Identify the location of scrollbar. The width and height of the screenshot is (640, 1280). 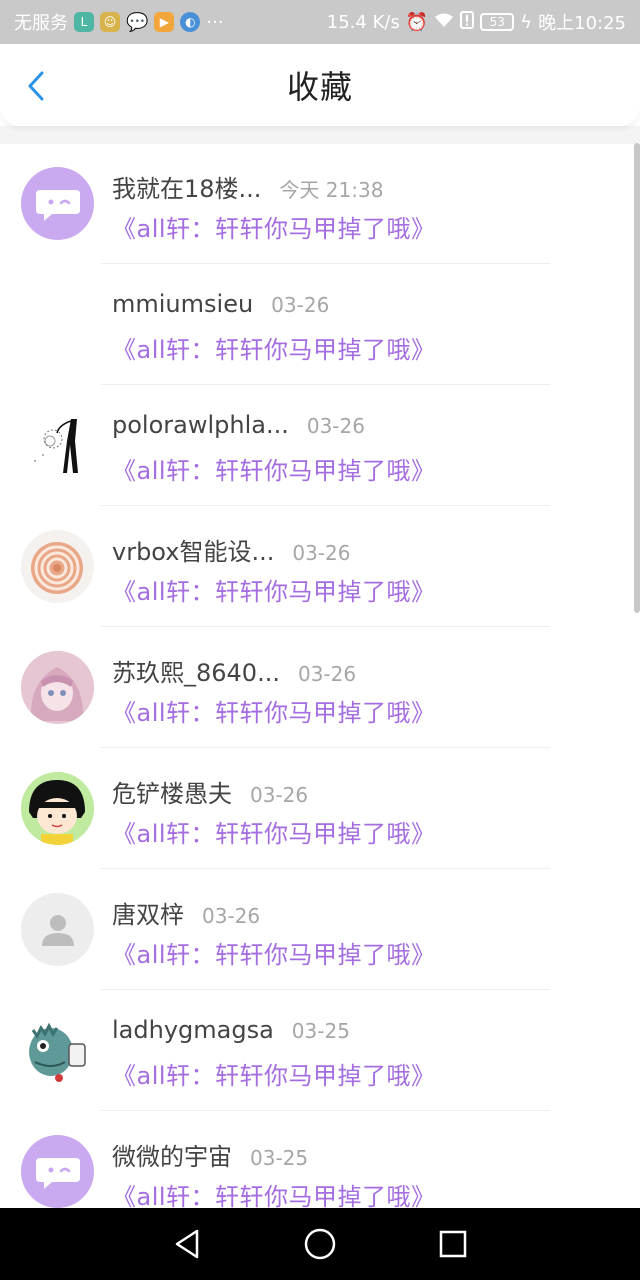
(637, 378).